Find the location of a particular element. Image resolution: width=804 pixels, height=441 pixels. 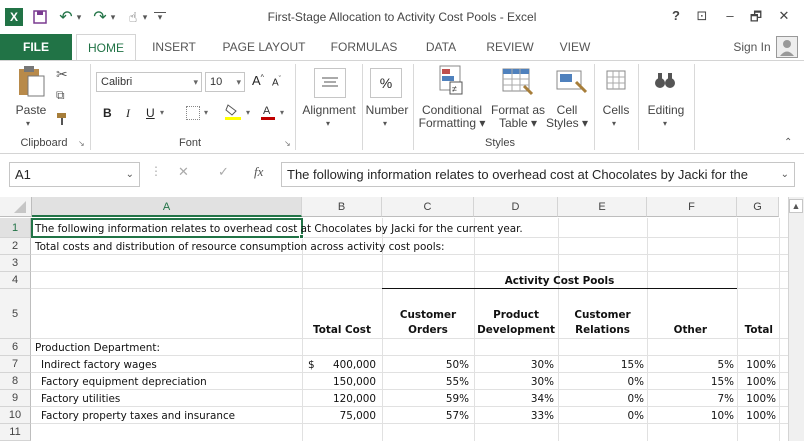

header-customer-orders-line2: Orders is located at coordinates (428, 330).